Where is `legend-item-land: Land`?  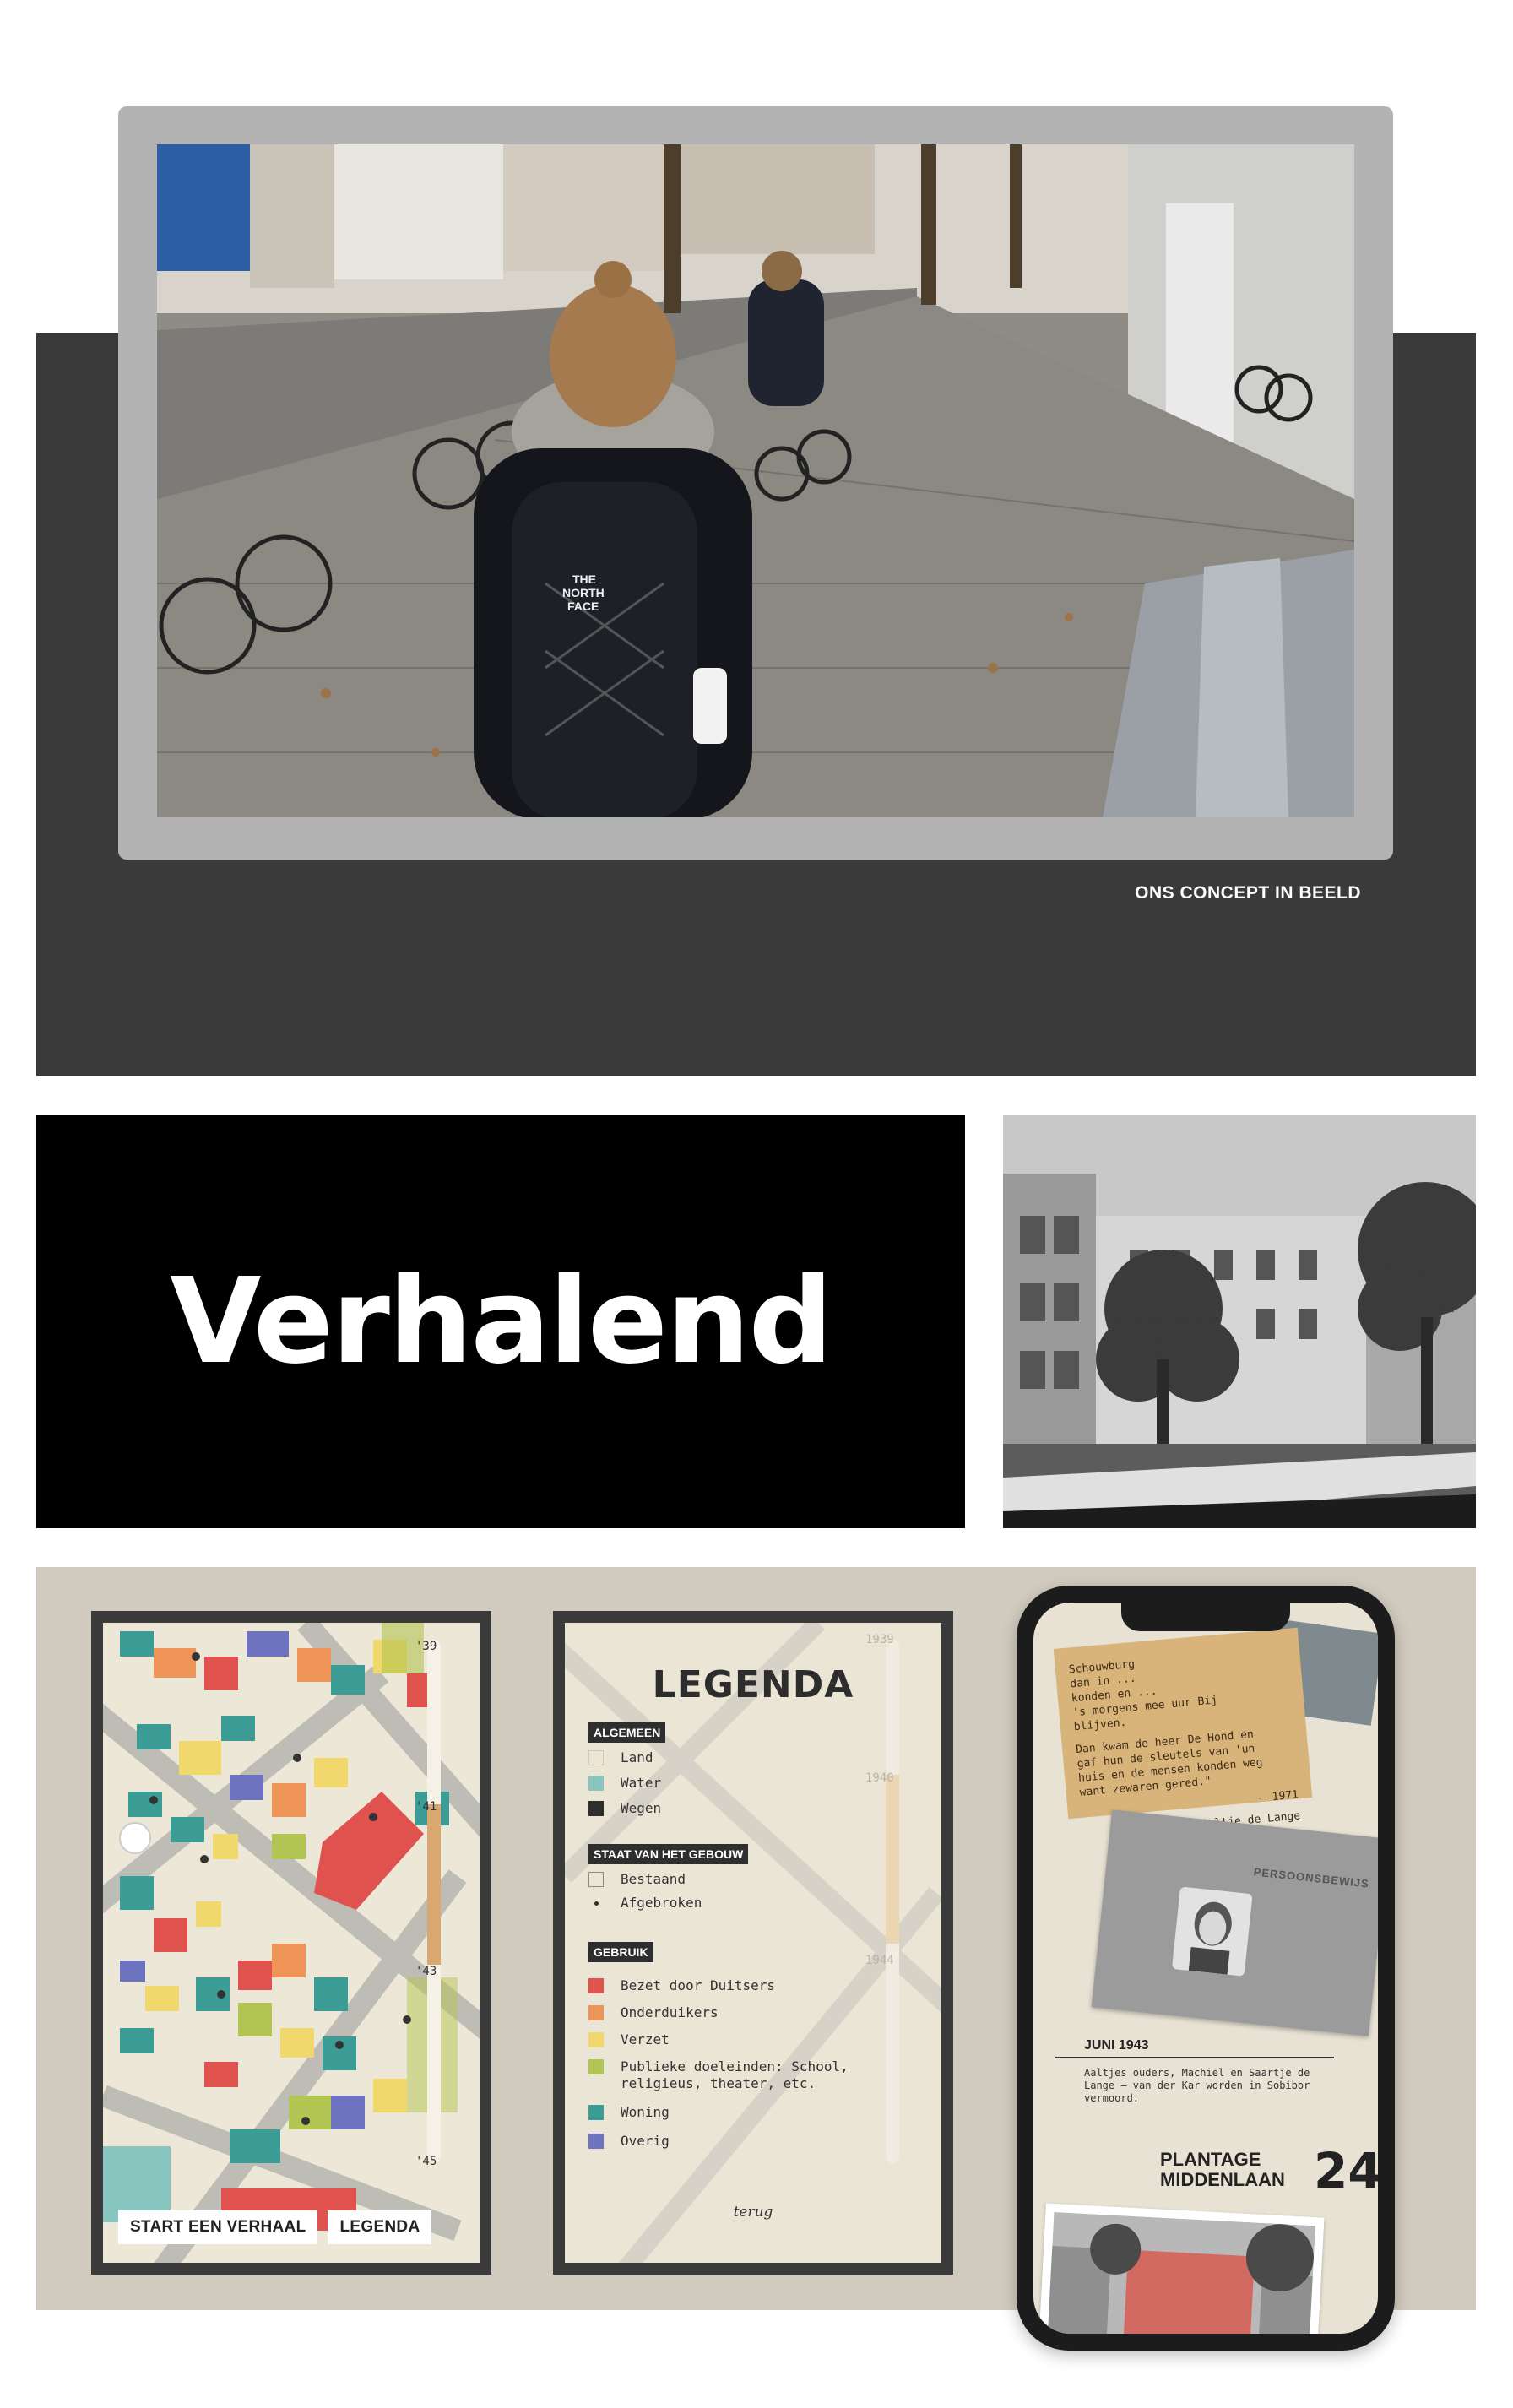
legend-item-land: Land is located at coordinates (620, 1757).